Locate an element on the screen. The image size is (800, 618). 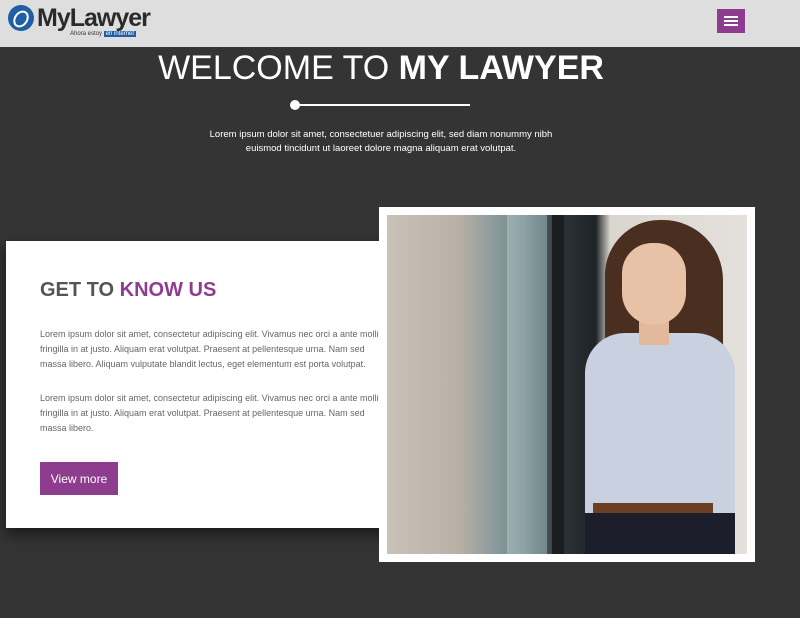
view-more-button: View more is located at coordinates (79, 478).